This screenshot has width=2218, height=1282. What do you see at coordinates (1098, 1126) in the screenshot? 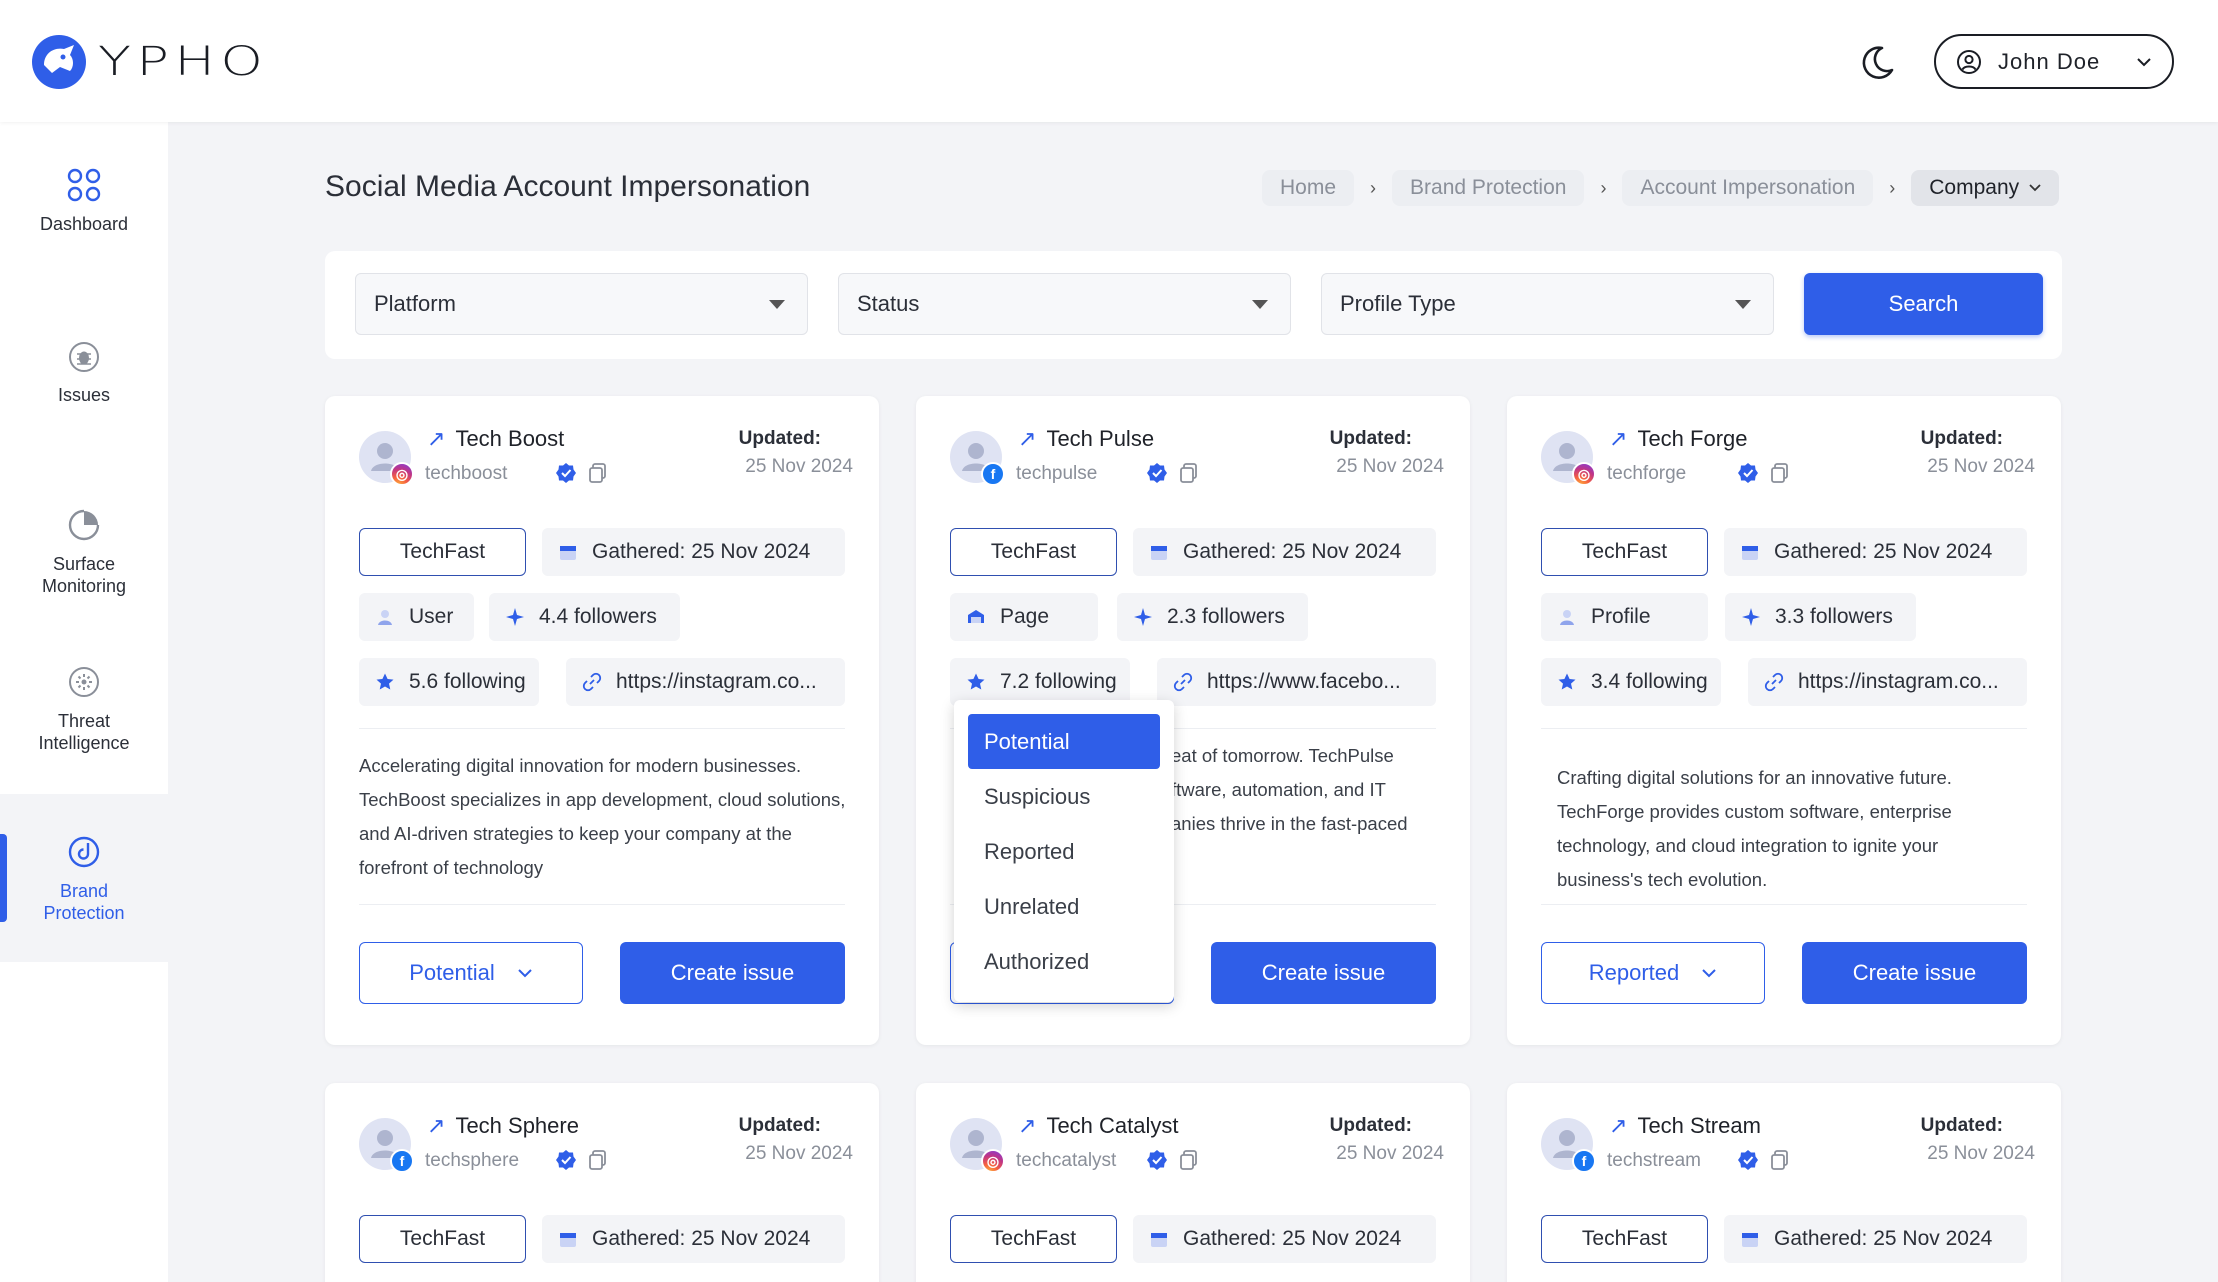
I see `account-name-link: ↗ Tech Catalyst` at bounding box center [1098, 1126].